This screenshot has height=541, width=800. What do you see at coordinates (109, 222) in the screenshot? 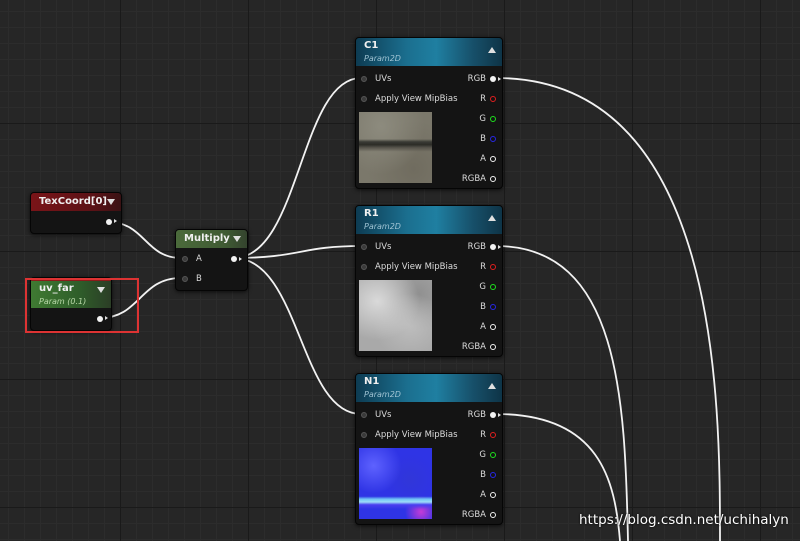
I see `texcoord-output-pin` at bounding box center [109, 222].